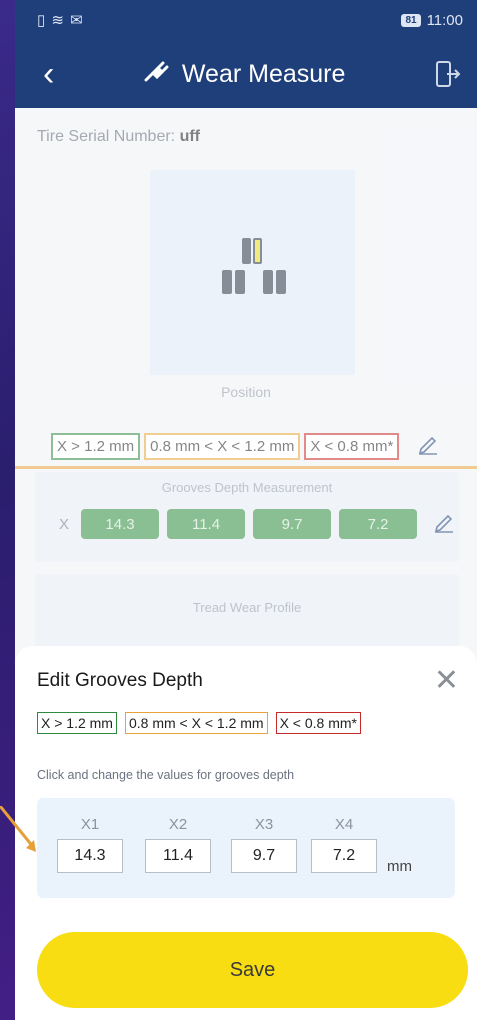  I want to click on close-icon: ✕, so click(446, 681).